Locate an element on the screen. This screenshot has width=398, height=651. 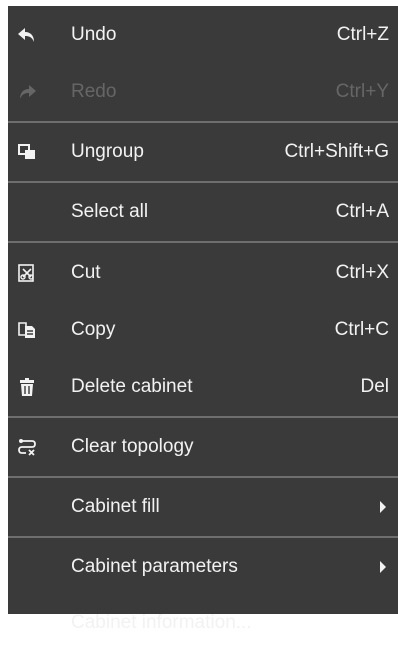
undo-label: Undo is located at coordinates (94, 34).